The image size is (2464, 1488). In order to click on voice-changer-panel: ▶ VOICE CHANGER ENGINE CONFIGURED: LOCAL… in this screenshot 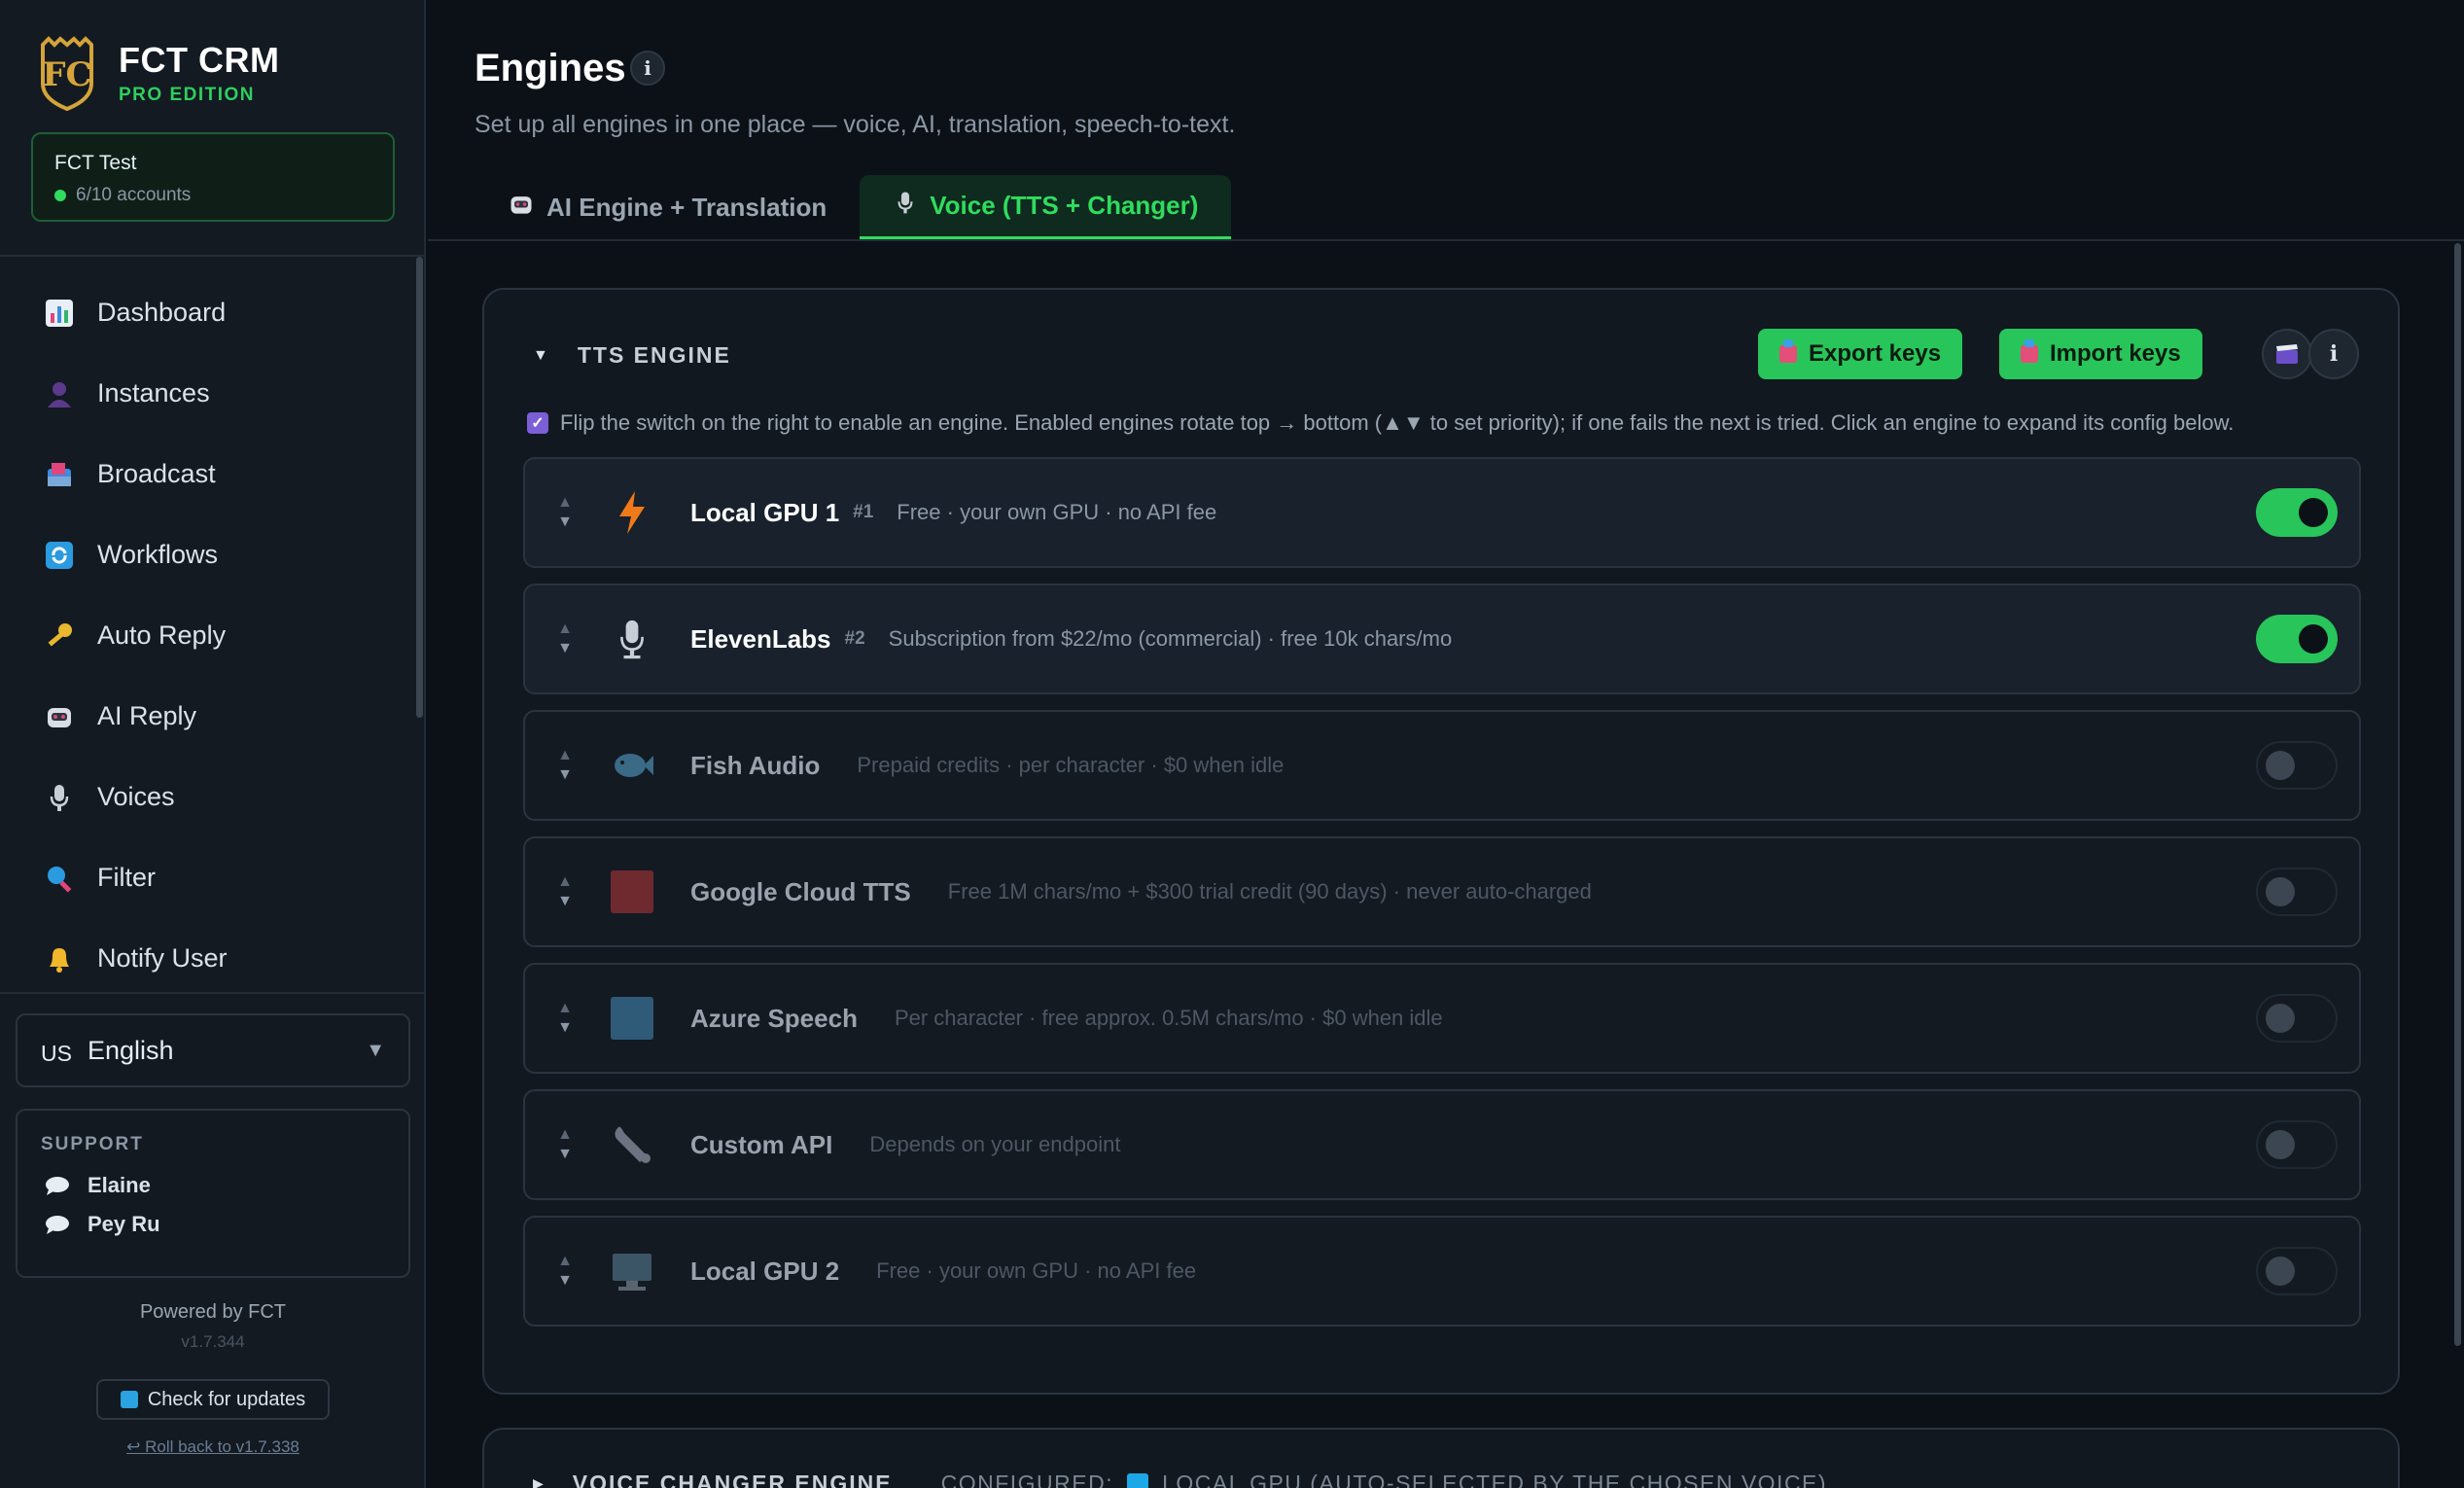, I will do `click(1441, 1458)`.